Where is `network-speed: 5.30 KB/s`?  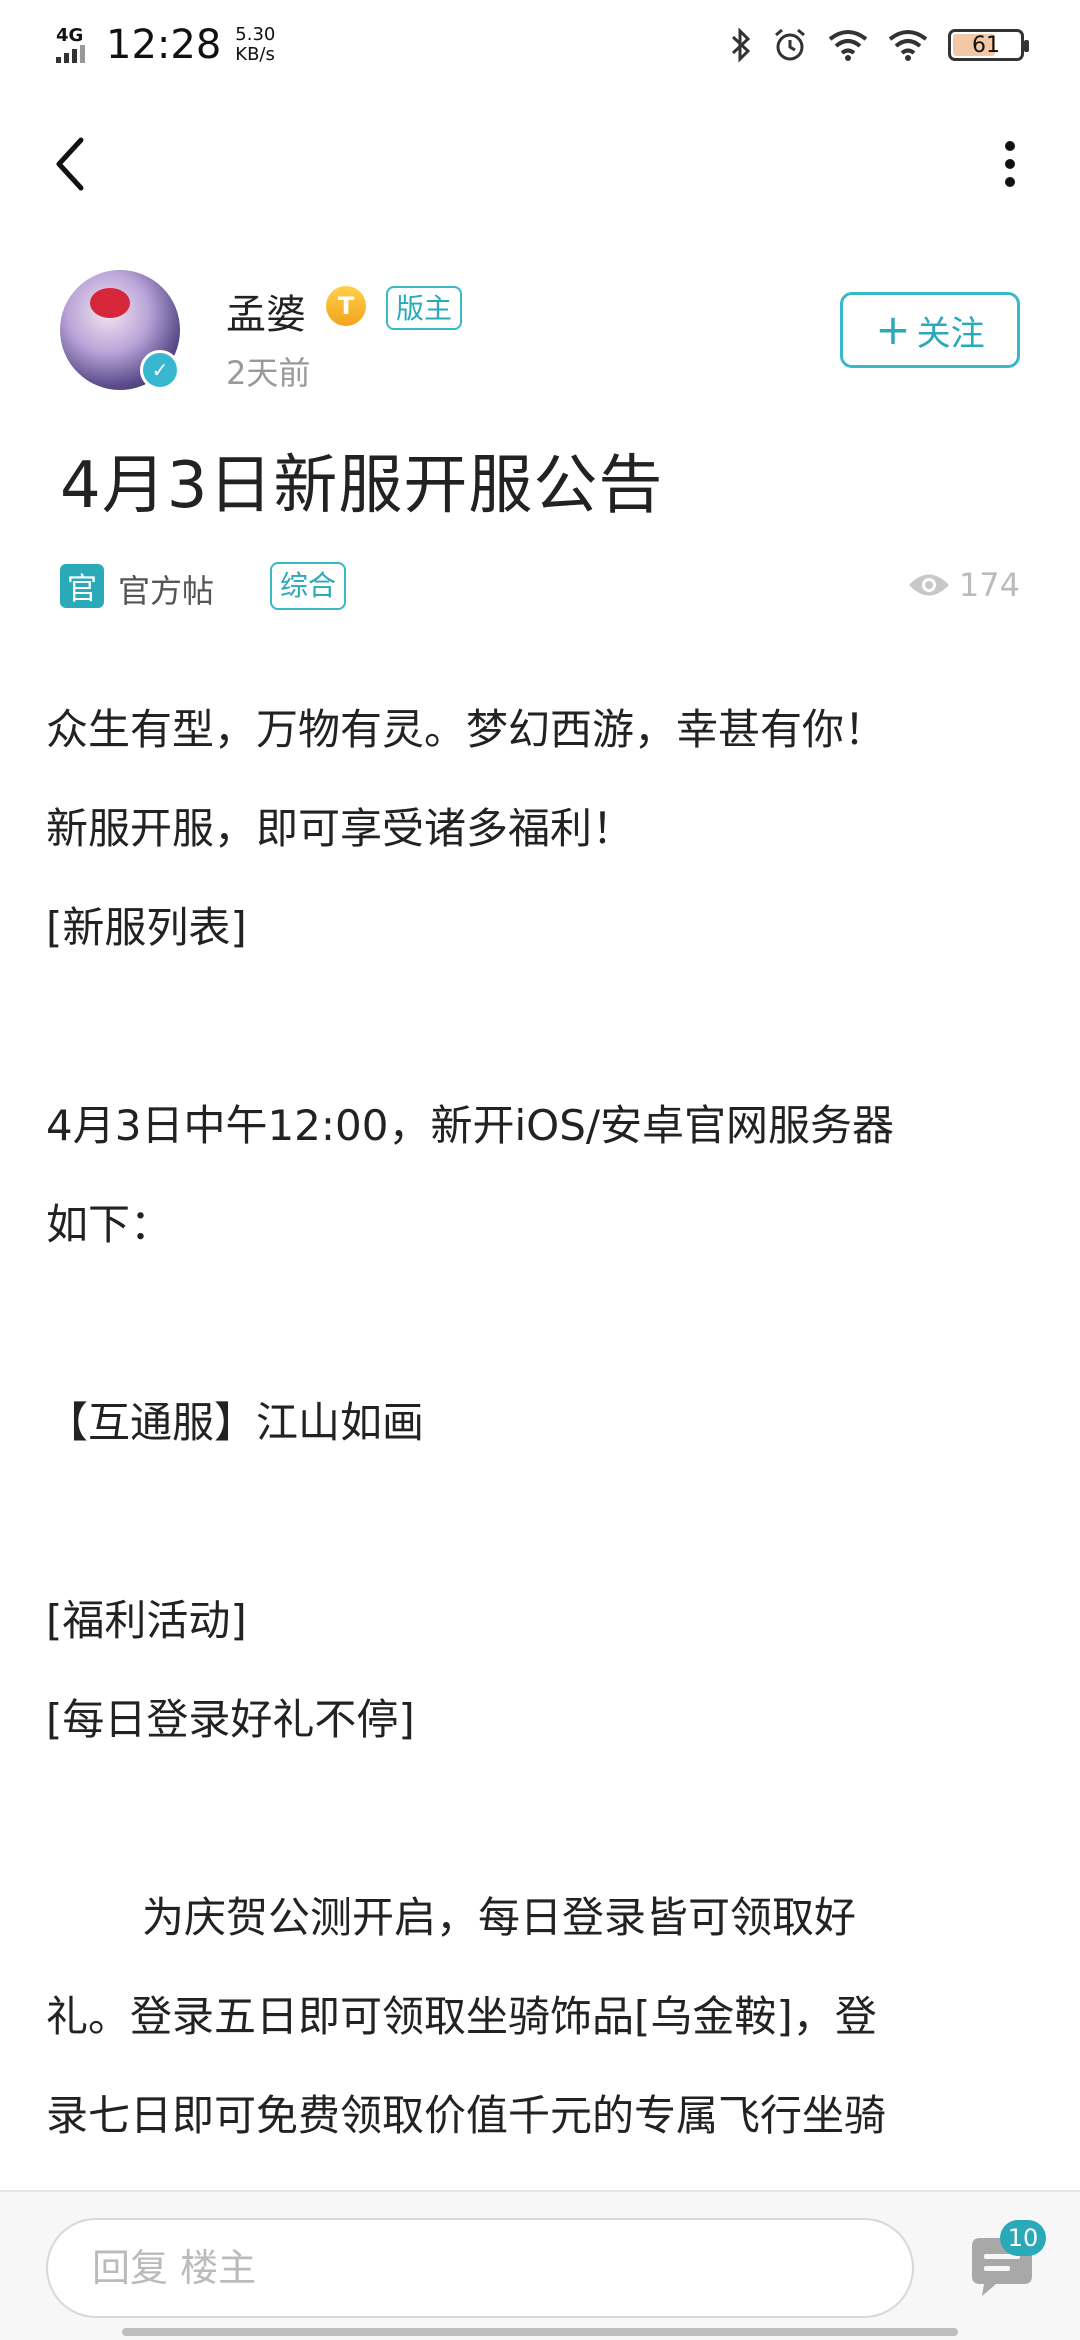
network-speed: 5.30 KB/s is located at coordinates (255, 44).